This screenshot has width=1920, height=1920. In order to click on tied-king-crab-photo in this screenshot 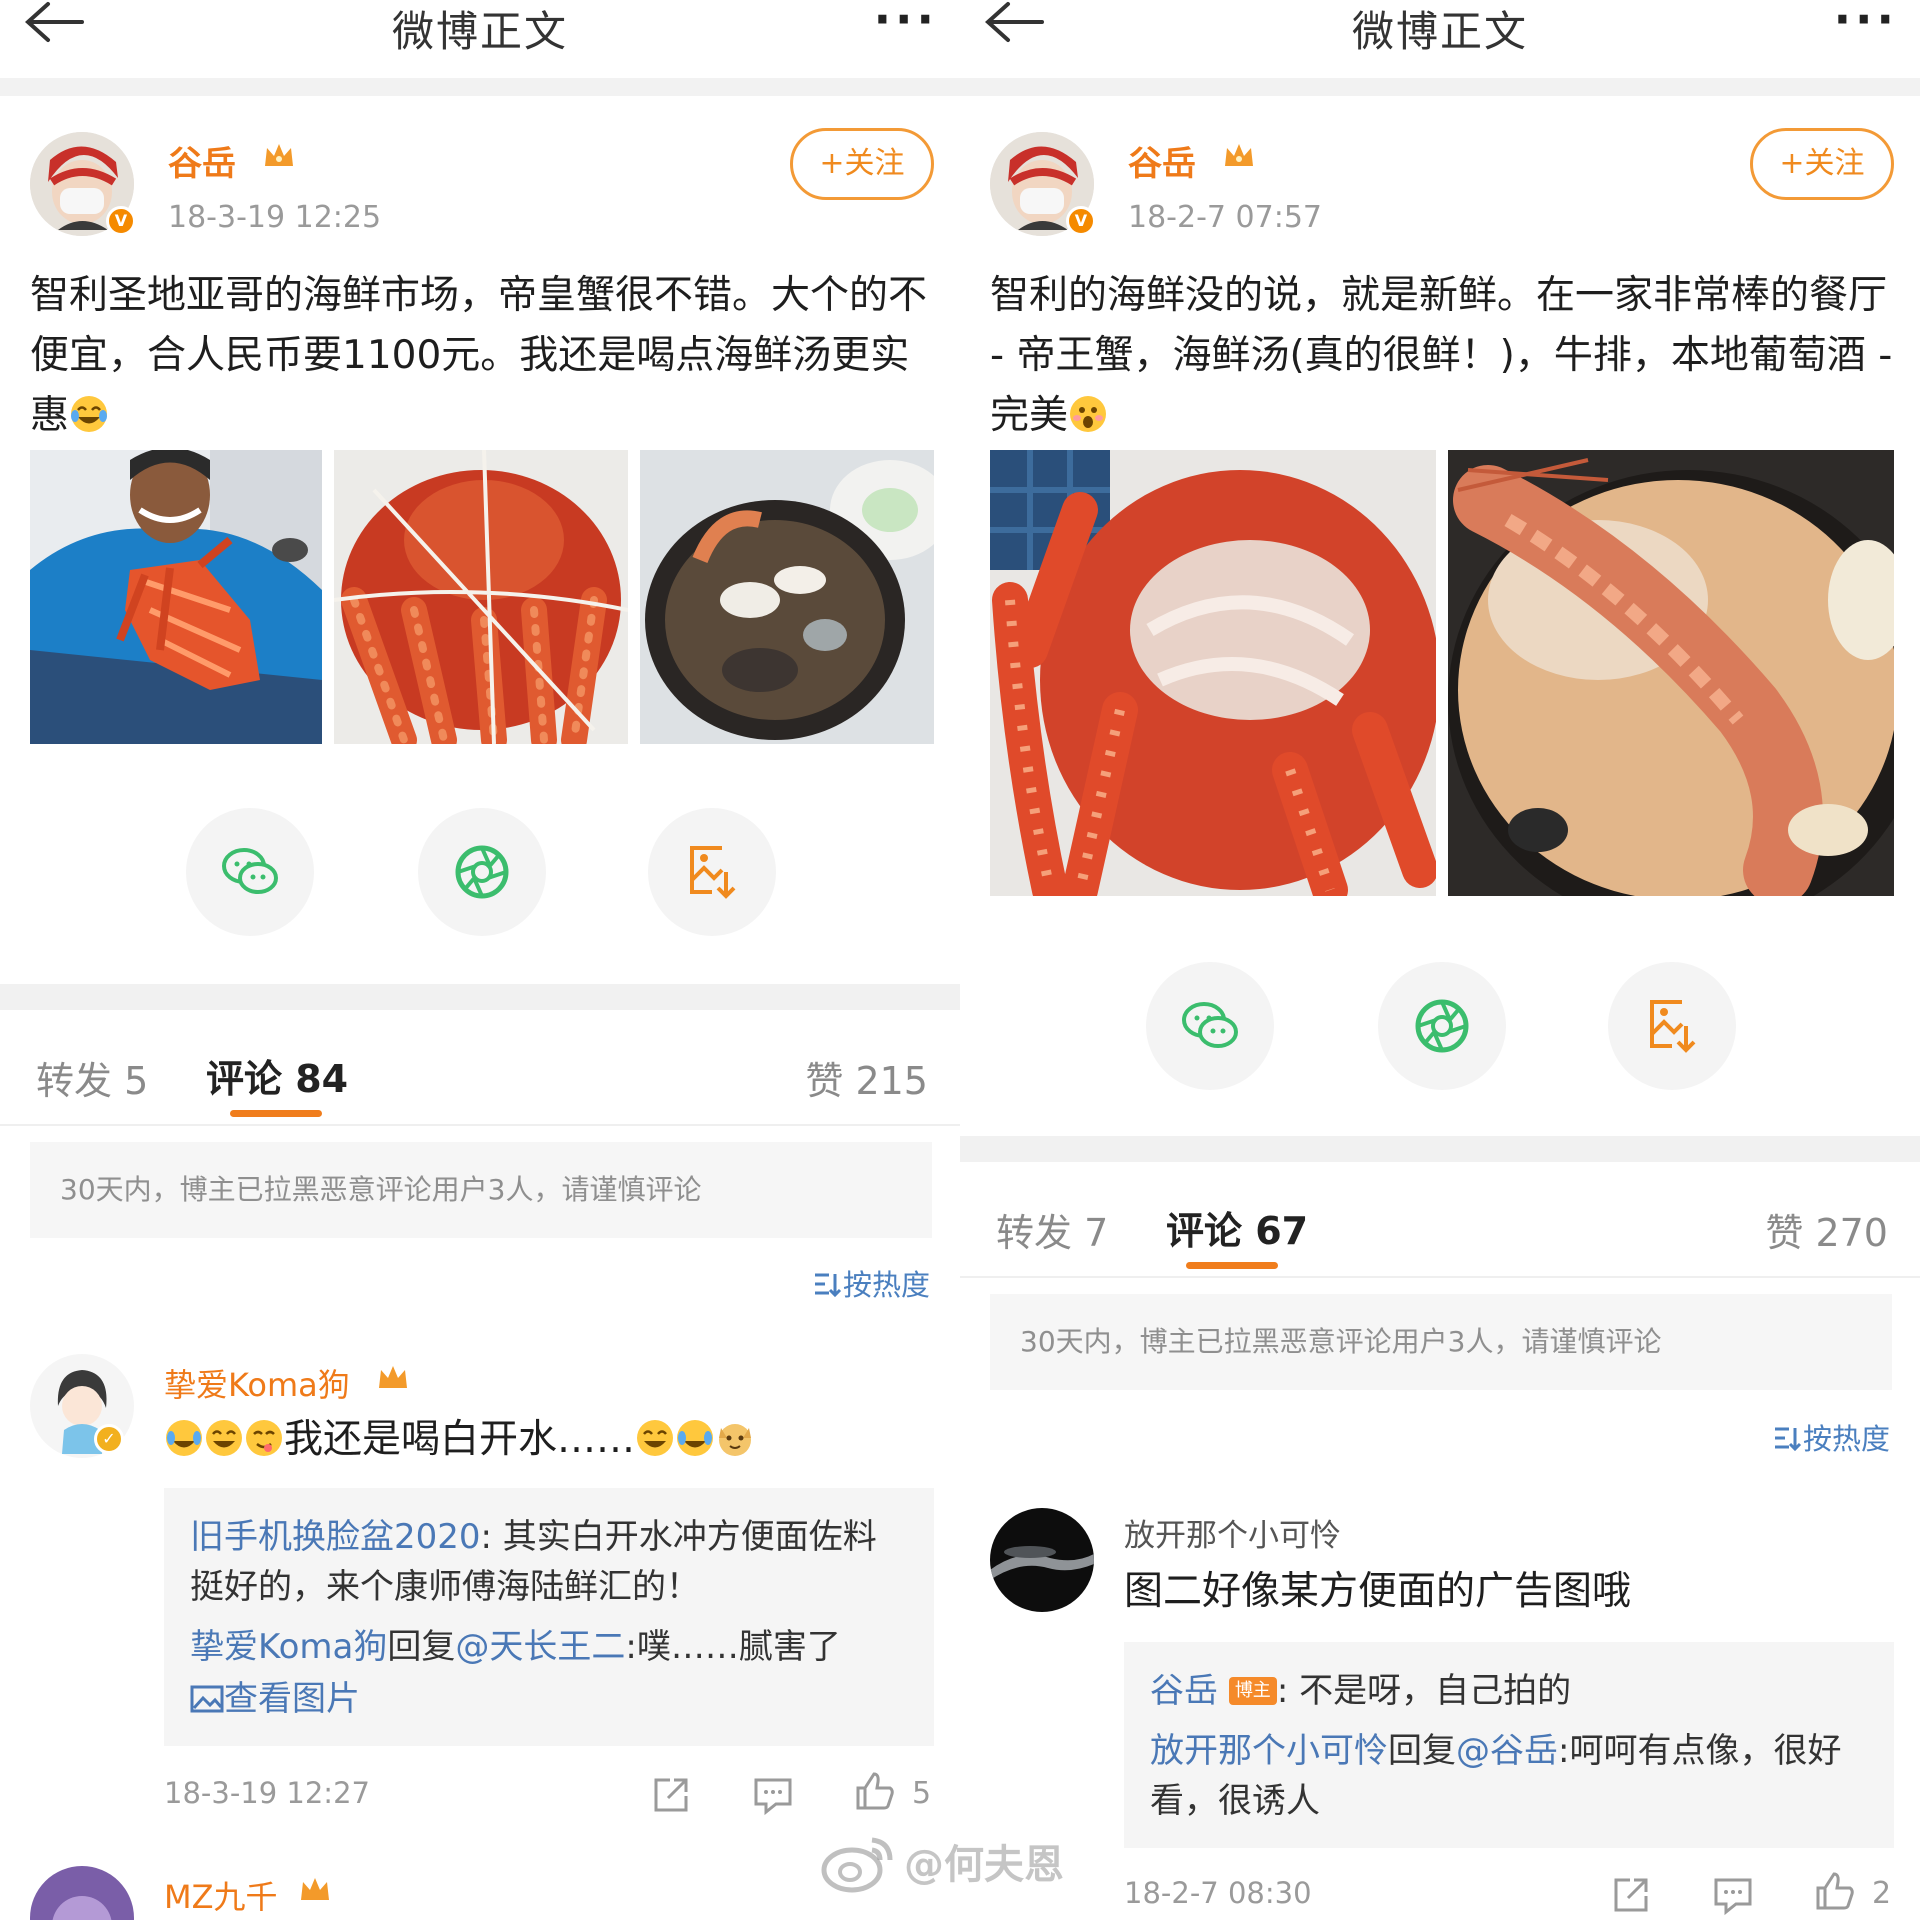, I will do `click(481, 597)`.